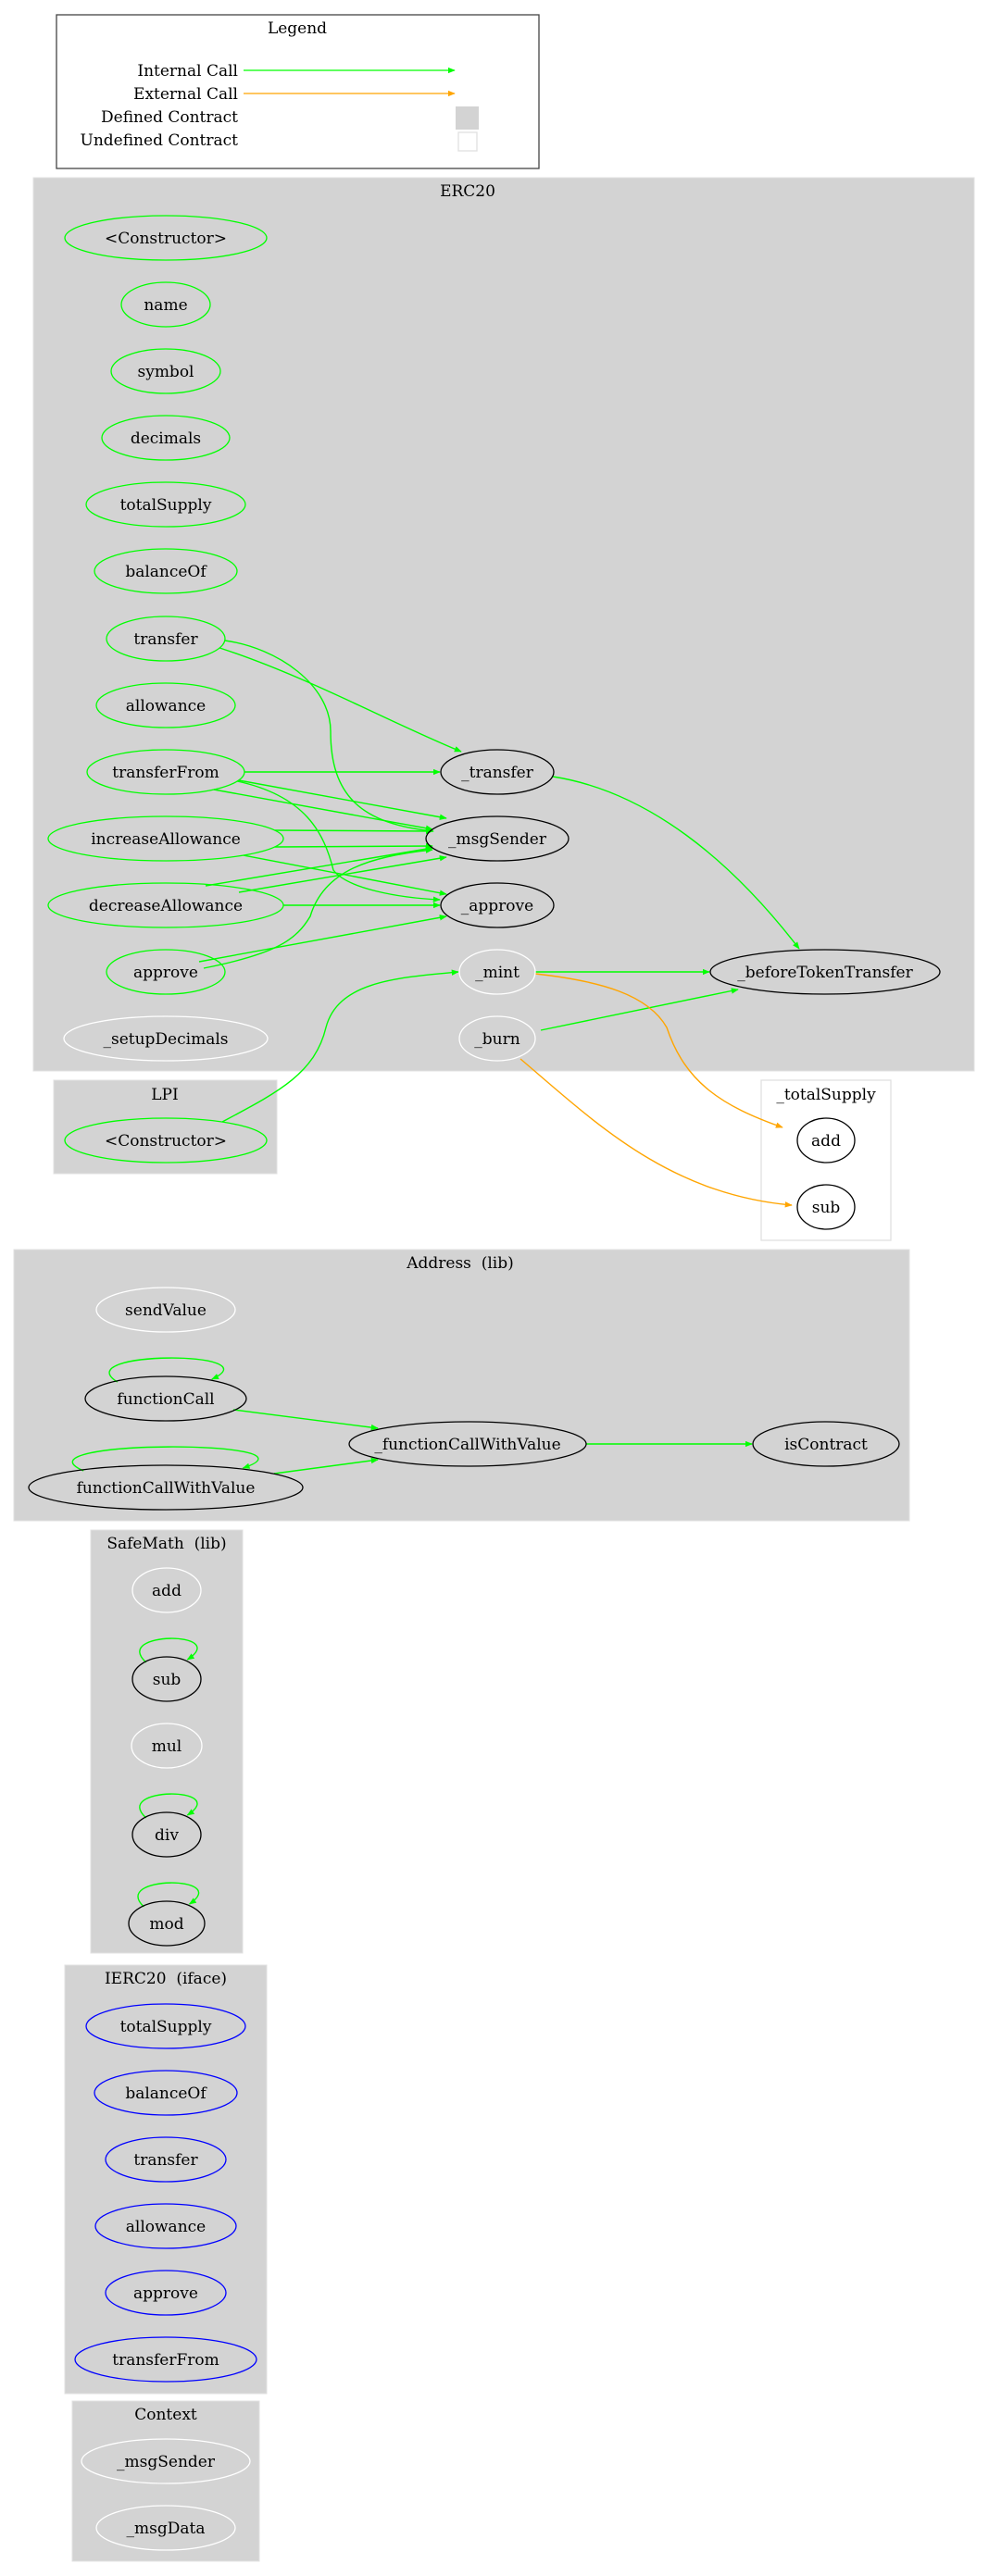  I want to click on cluster-title: _totalSupply, so click(826, 1095).